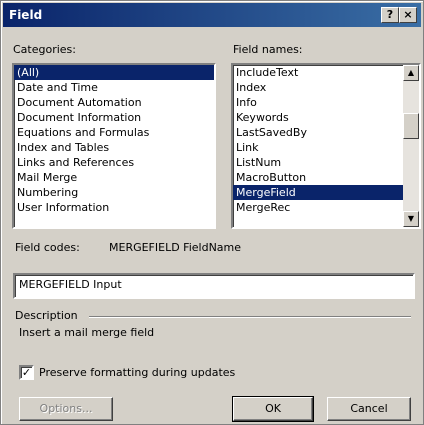 The width and height of the screenshot is (424, 425). Describe the element at coordinates (26, 15) in the screenshot. I see `window-title: Field` at that location.